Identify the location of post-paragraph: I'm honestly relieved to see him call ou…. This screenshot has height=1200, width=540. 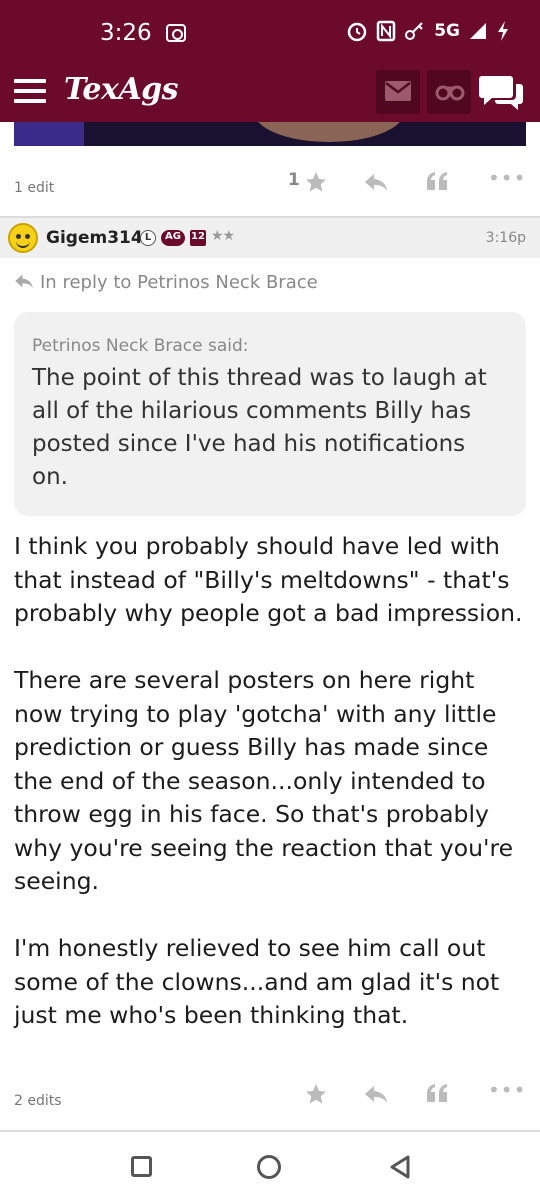
(257, 981).